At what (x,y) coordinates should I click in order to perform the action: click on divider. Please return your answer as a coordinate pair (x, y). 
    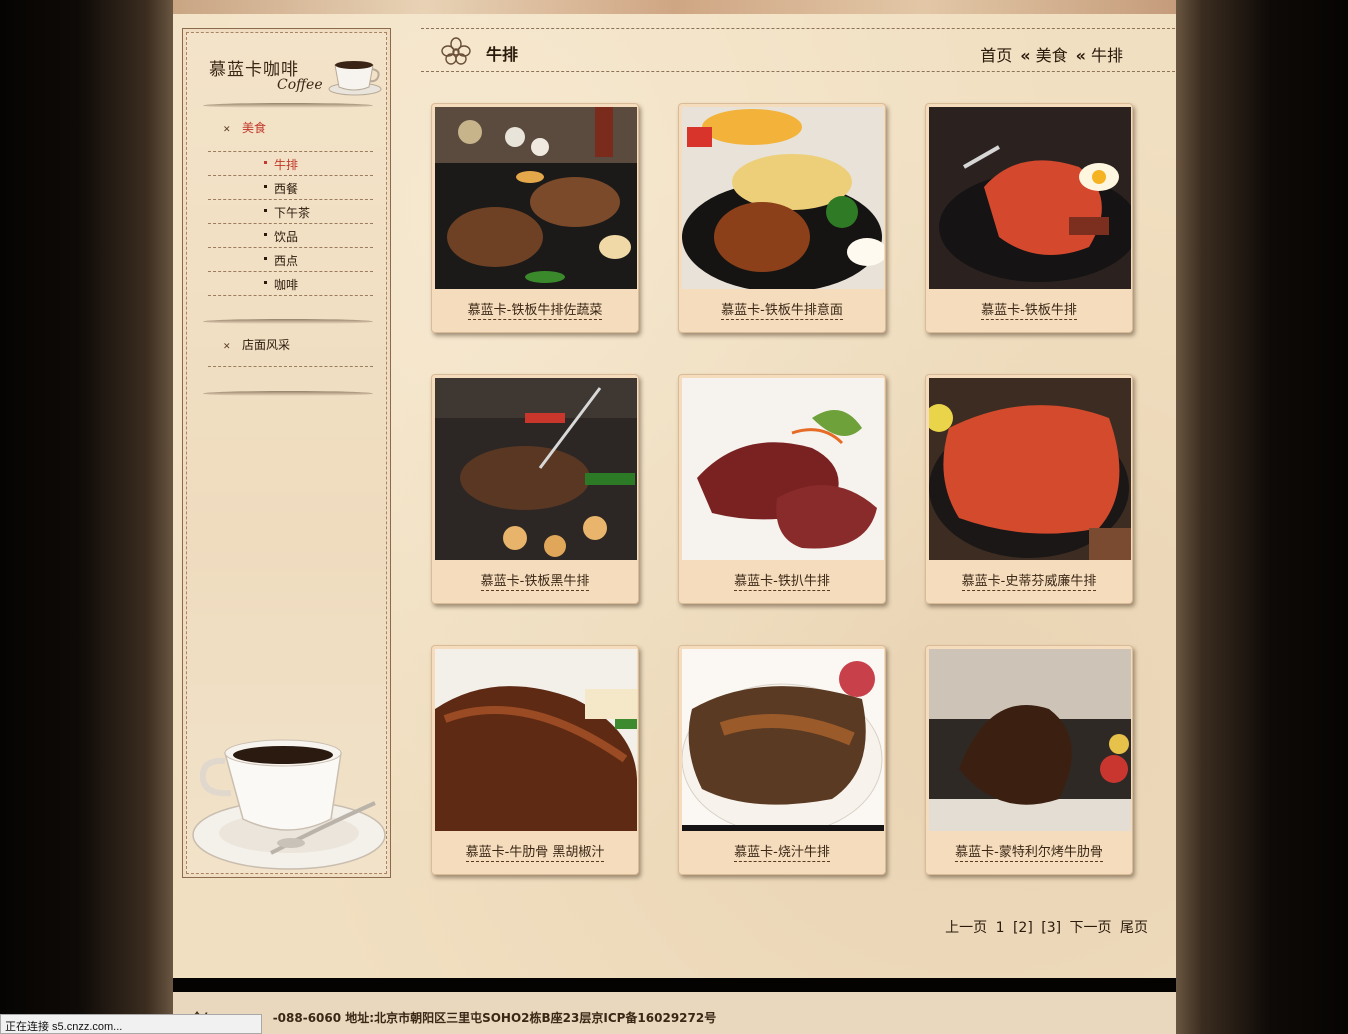
    Looking at the image, I should click on (290, 366).